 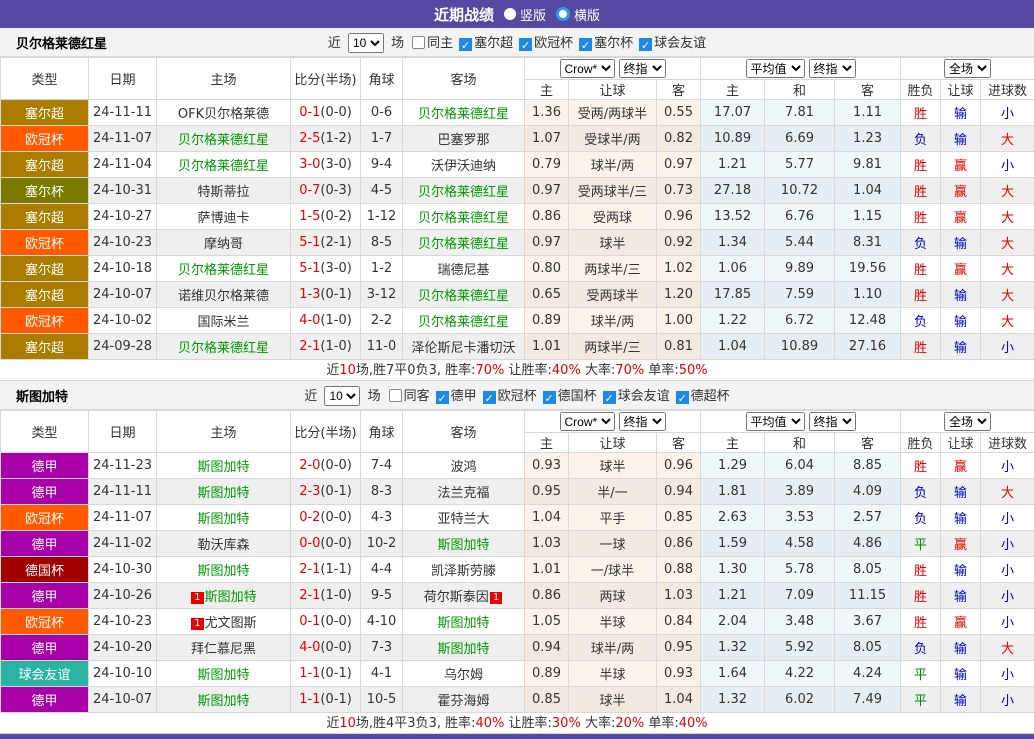 I want to click on team-name: 贝尔格莱德红星, so click(x=61, y=42).